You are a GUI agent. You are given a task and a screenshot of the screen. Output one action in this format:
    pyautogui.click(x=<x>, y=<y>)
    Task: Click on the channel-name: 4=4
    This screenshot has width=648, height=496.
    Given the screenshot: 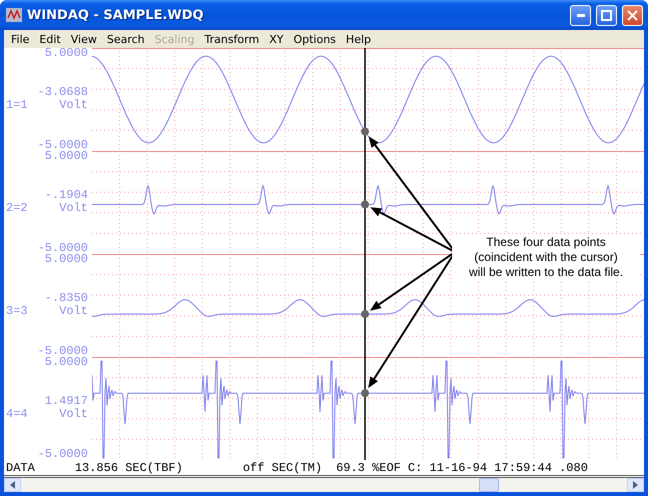 What is the action you would take?
    pyautogui.click(x=17, y=414)
    